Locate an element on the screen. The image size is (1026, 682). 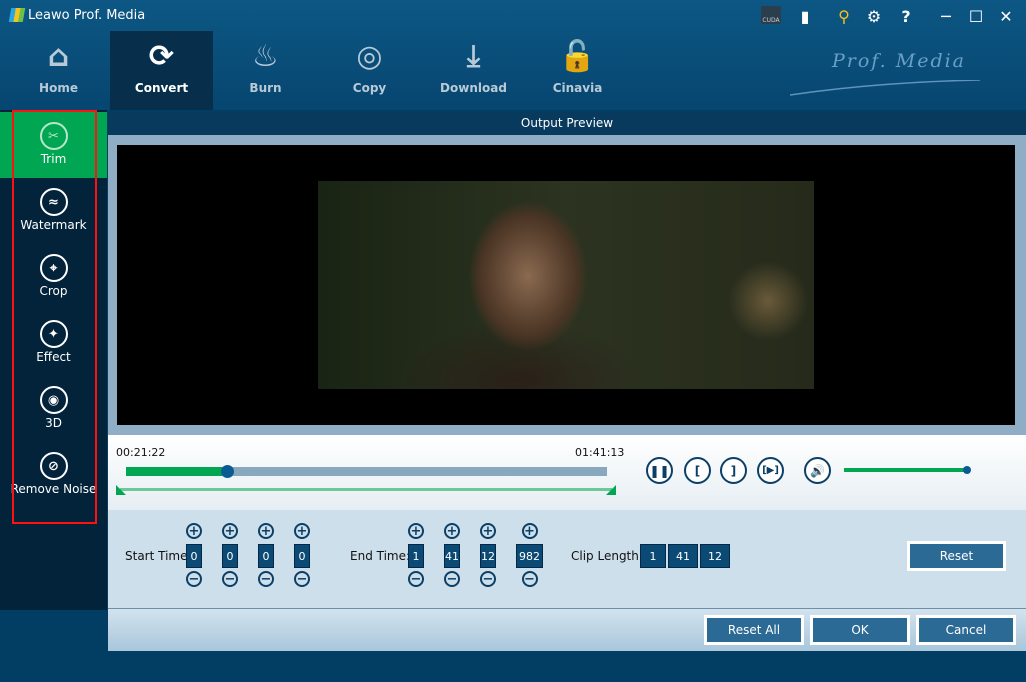
trim-panel is located at coordinates (567, 559).